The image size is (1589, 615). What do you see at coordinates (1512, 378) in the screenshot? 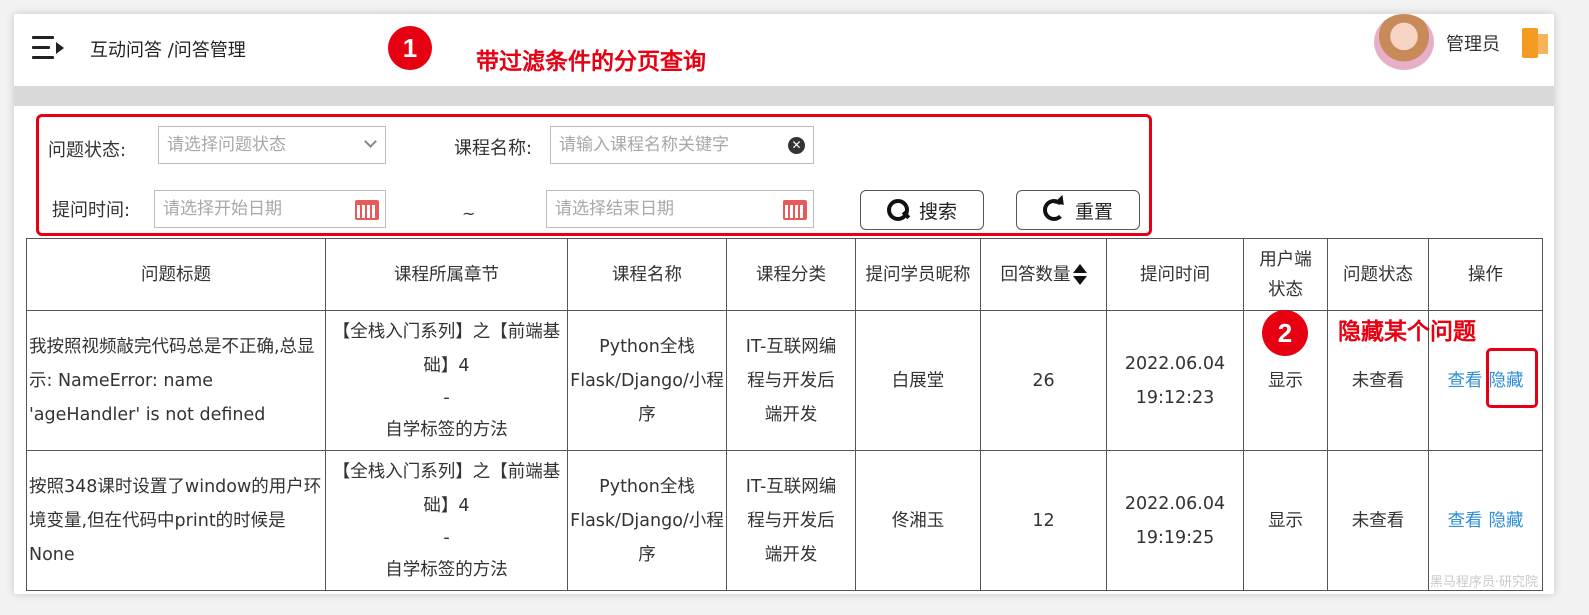
I see `hide-highlight-box` at bounding box center [1512, 378].